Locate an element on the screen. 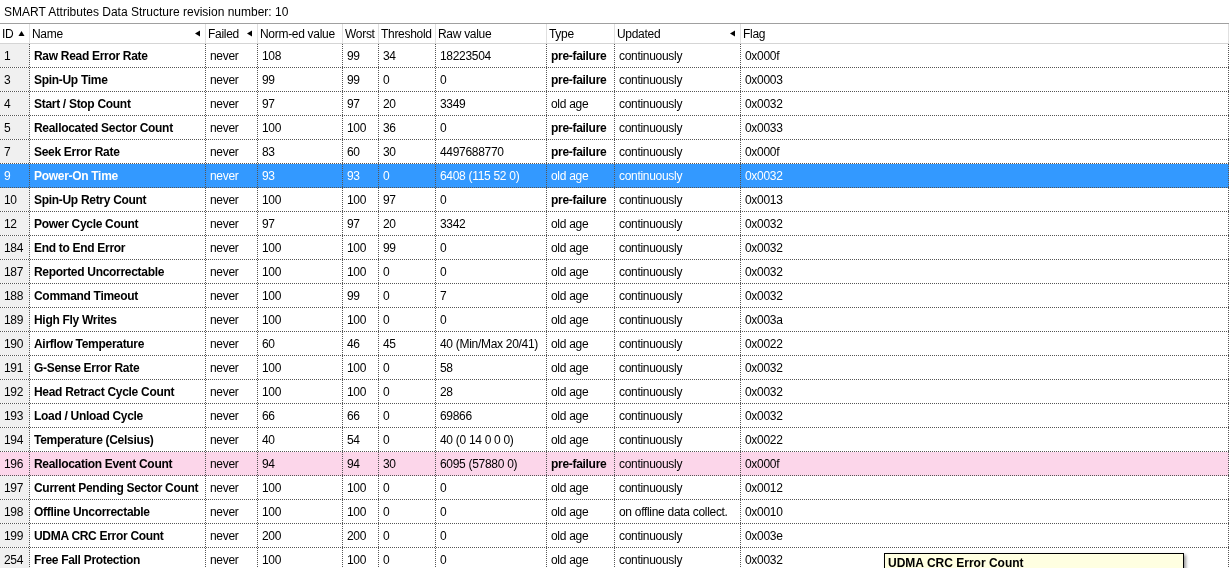  column-header: Updated is located at coordinates (678, 33).